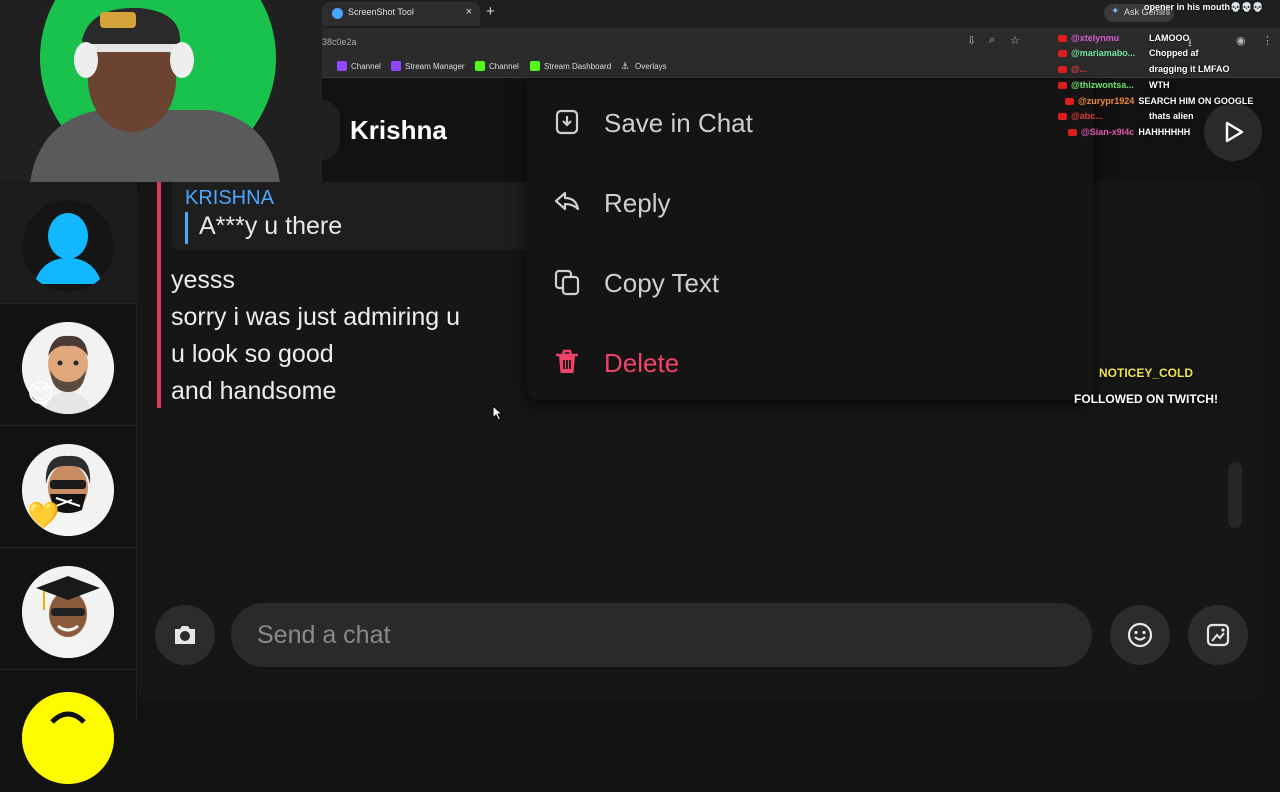  I want to click on stream-chat-line: @thizwontsa... WTH, so click(1114, 85).